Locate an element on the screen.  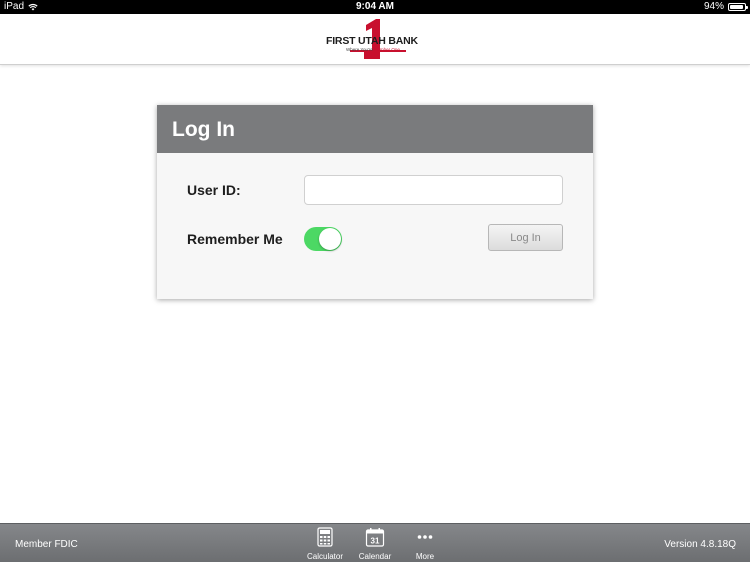
calculator-icon is located at coordinates (325, 537).